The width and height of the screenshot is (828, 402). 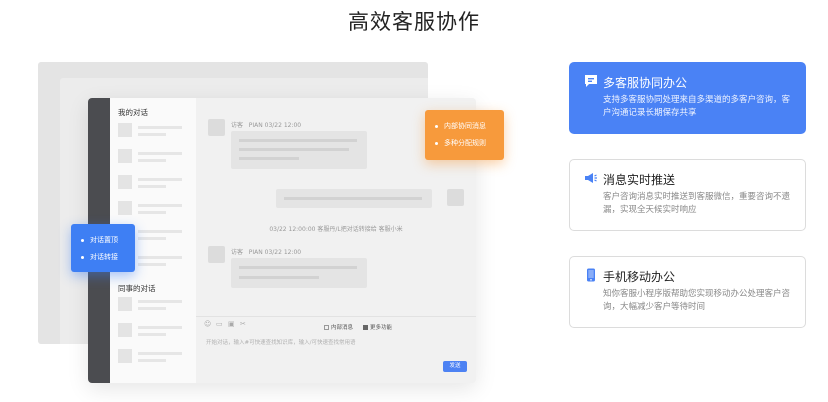 What do you see at coordinates (336, 229) in the screenshot?
I see `transfer-notice: 03/22 12:00:00 客服丹/L把对话转接给 客服小米` at bounding box center [336, 229].